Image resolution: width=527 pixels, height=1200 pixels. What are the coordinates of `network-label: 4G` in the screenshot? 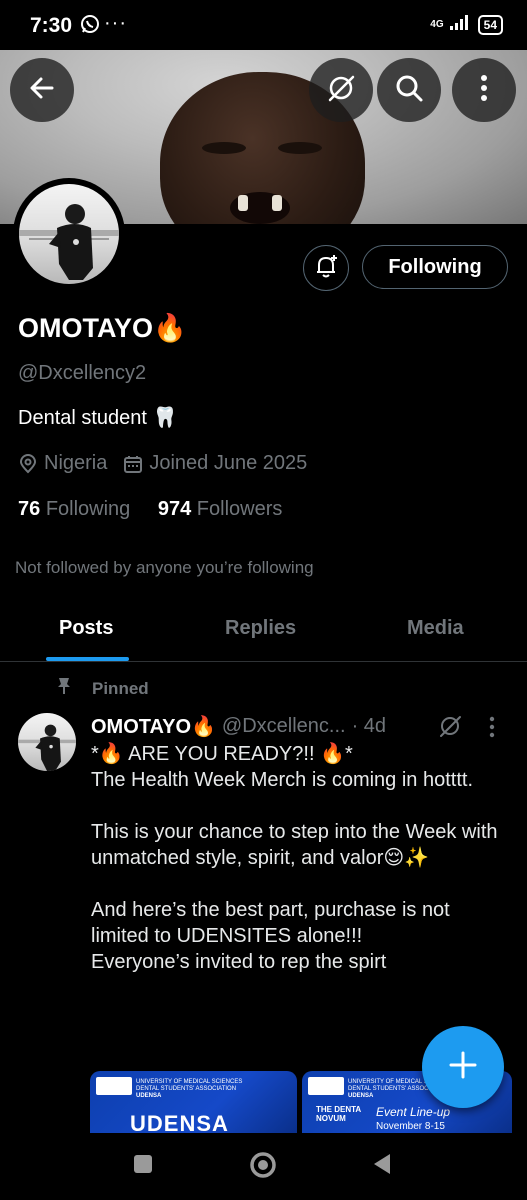 It's located at (437, 24).